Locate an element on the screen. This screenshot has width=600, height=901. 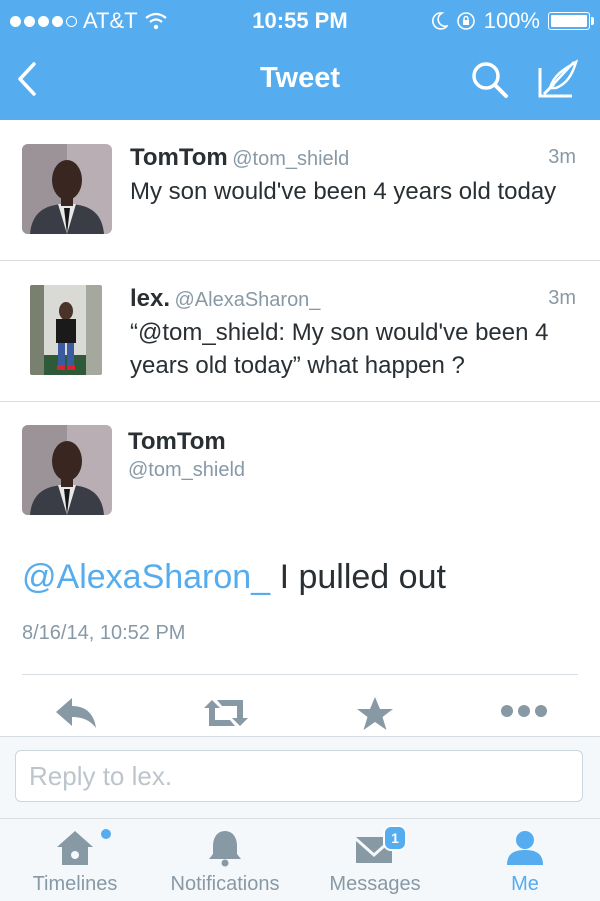
retweet-icon is located at coordinates (226, 713).